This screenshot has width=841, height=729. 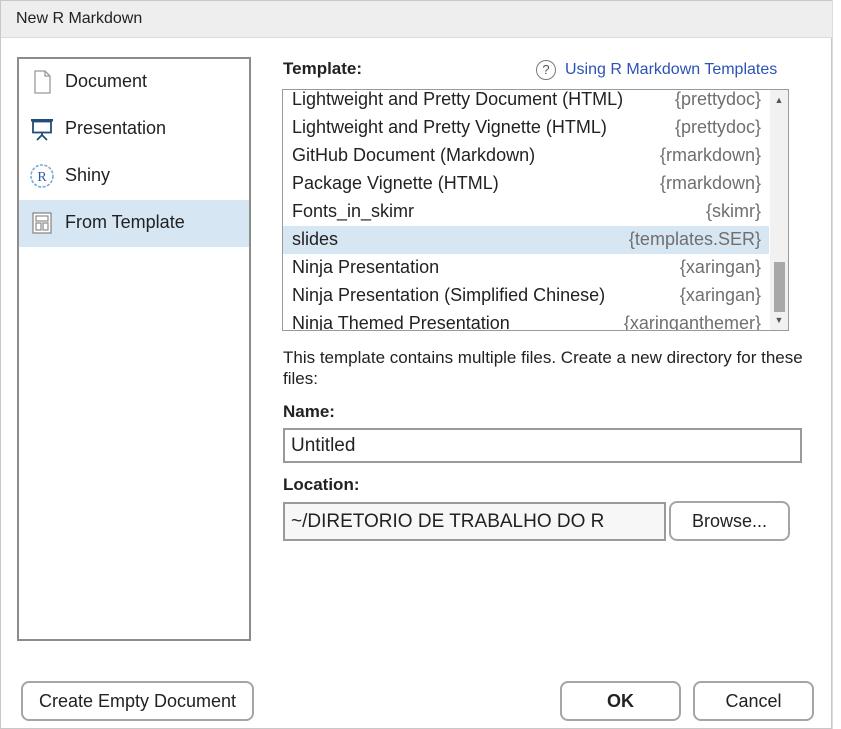 I want to click on name-label: Name:, so click(x=309, y=411).